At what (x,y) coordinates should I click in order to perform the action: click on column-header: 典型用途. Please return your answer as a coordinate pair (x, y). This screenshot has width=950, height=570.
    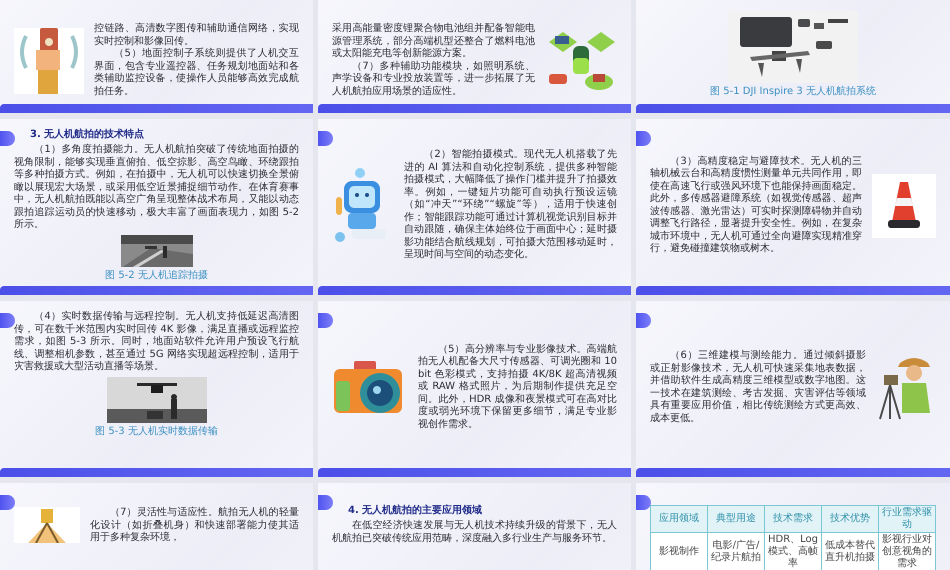
    Looking at the image, I should click on (736, 519).